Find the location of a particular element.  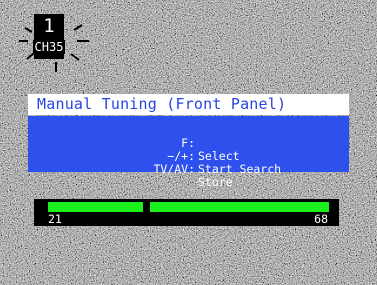

menu-title: Manual Tuning (Front Panel) is located at coordinates (188, 104).